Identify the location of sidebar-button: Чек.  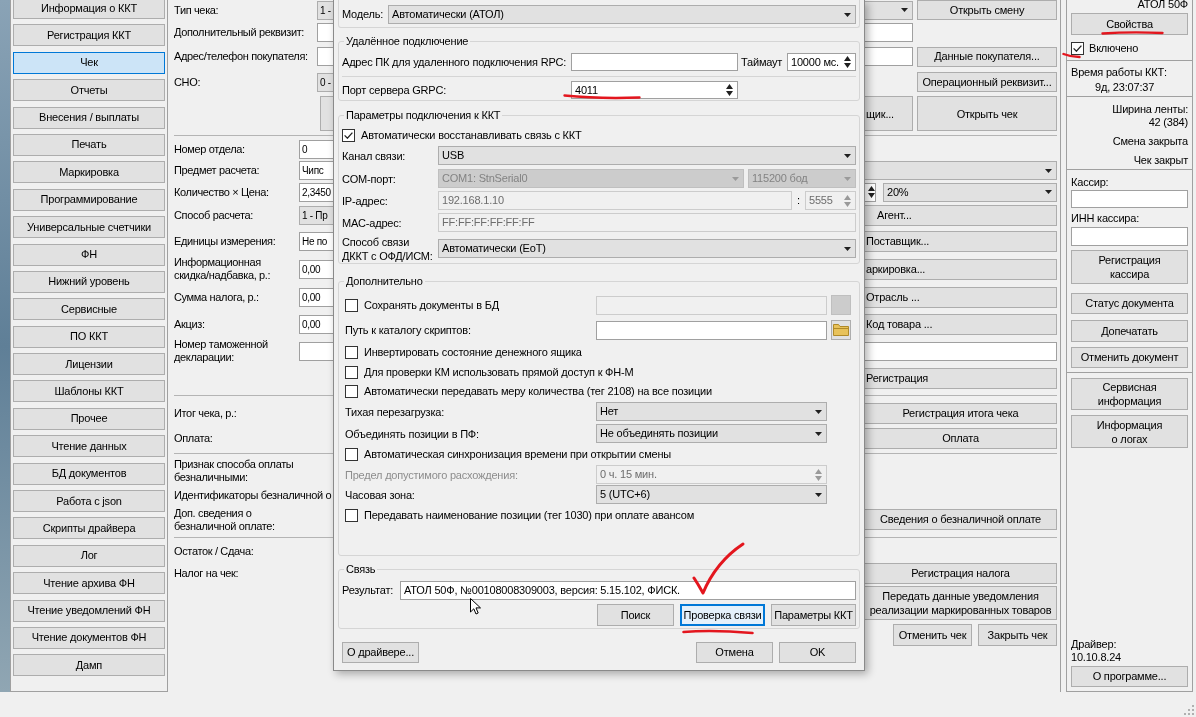
(89, 62).